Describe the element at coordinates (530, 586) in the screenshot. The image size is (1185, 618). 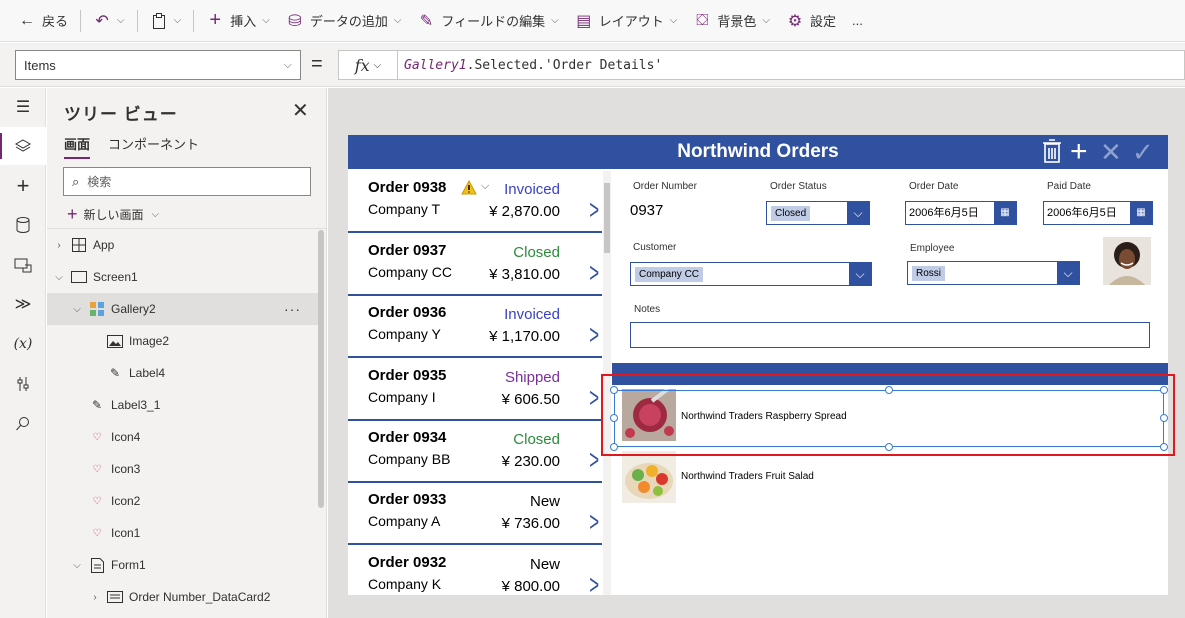
I see `order-total: ¥ 800.00` at that location.